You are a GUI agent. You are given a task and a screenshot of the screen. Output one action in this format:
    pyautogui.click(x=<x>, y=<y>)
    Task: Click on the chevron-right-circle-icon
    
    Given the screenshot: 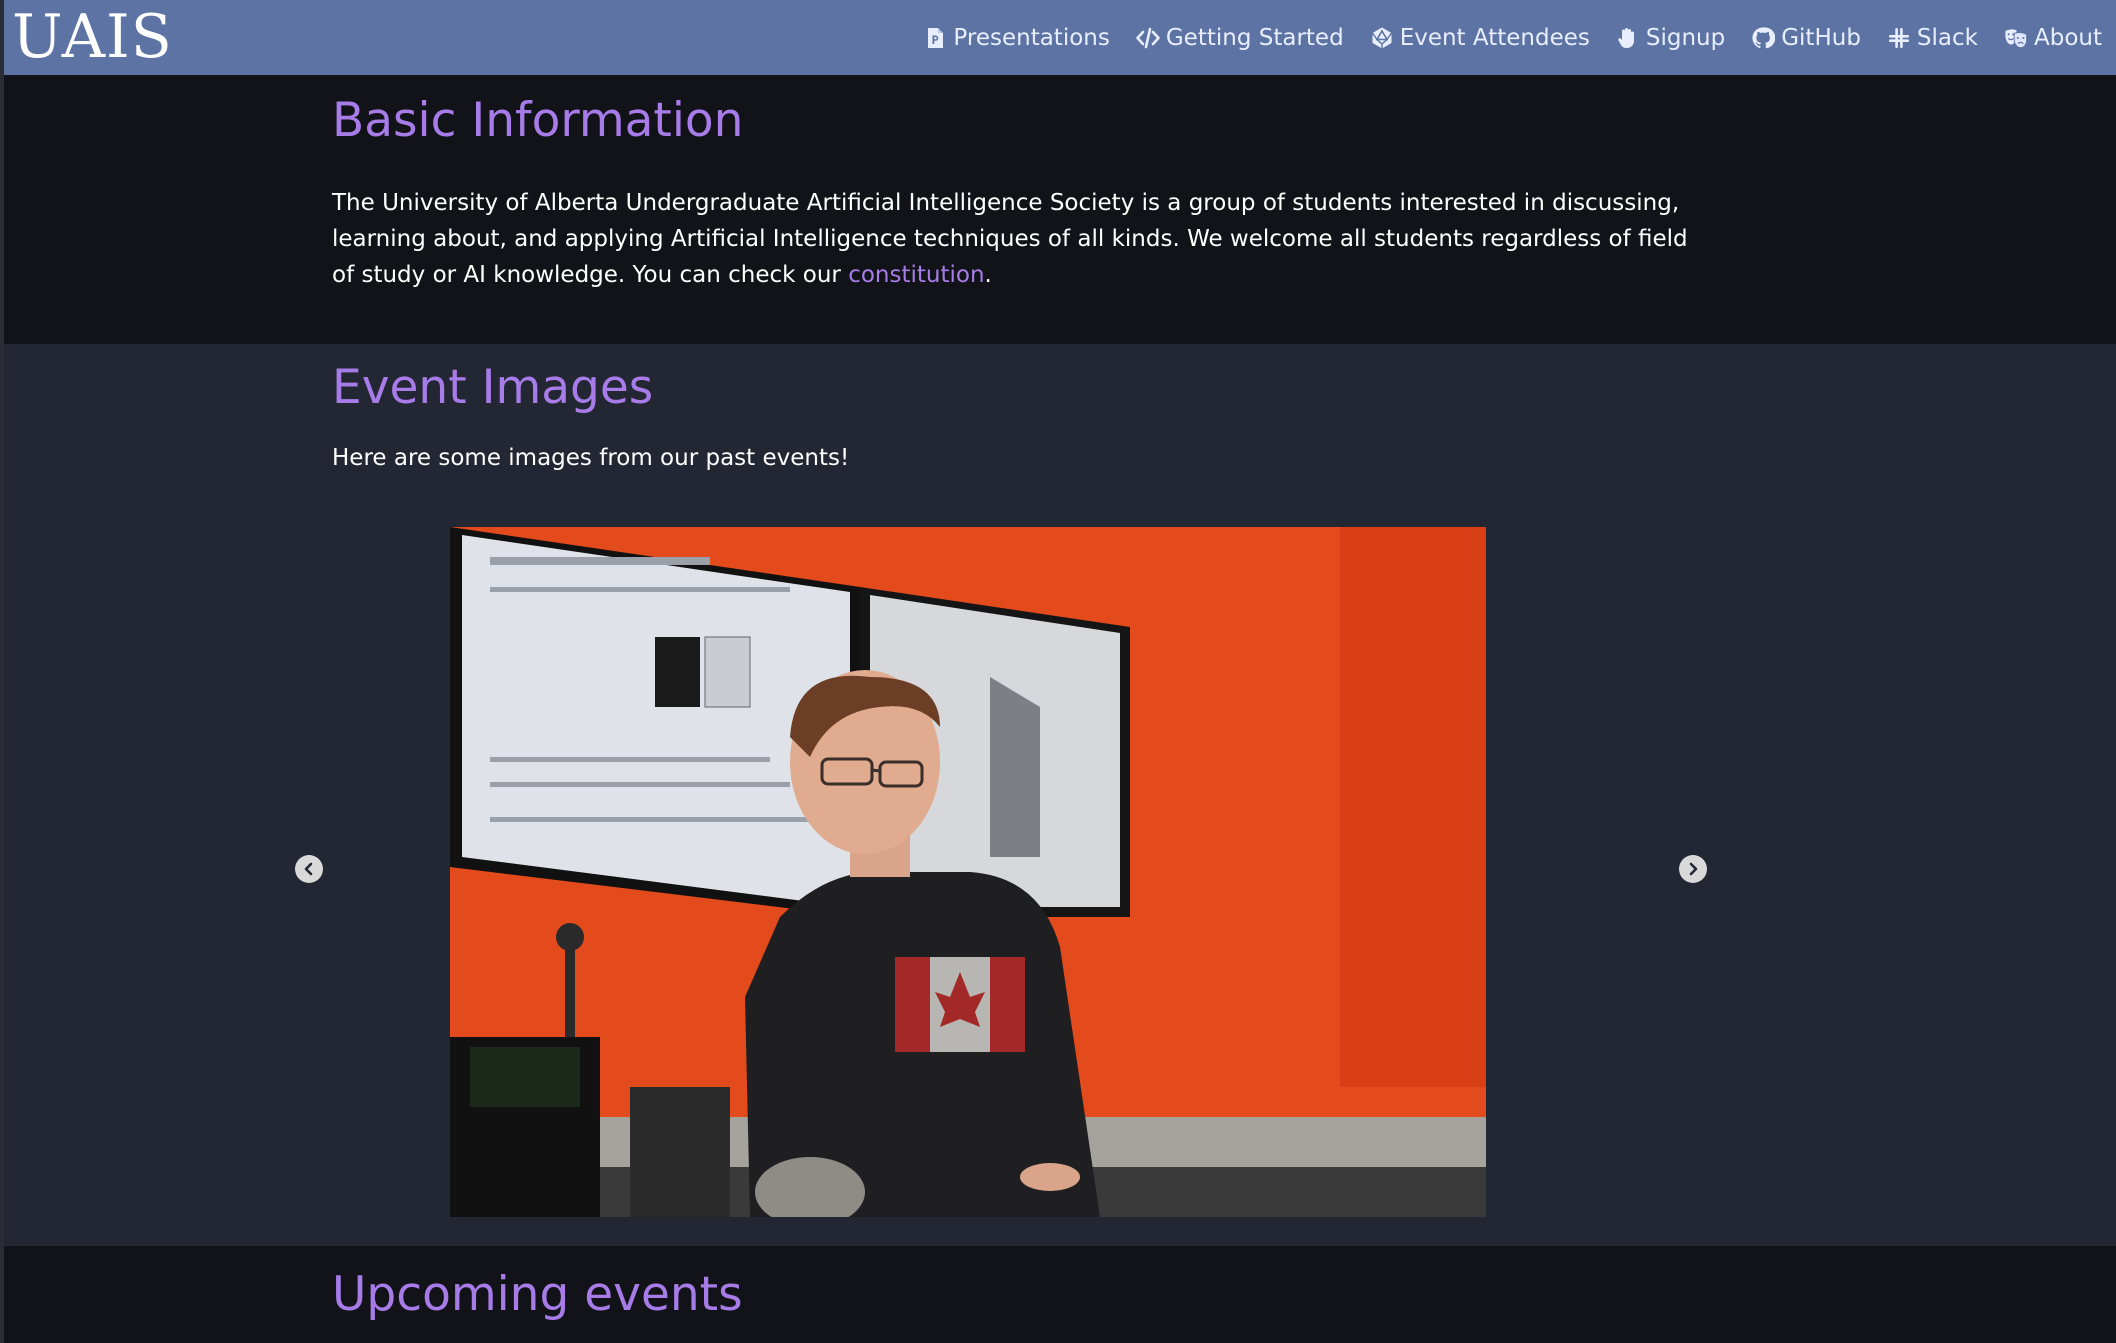 What is the action you would take?
    pyautogui.click(x=1693, y=869)
    